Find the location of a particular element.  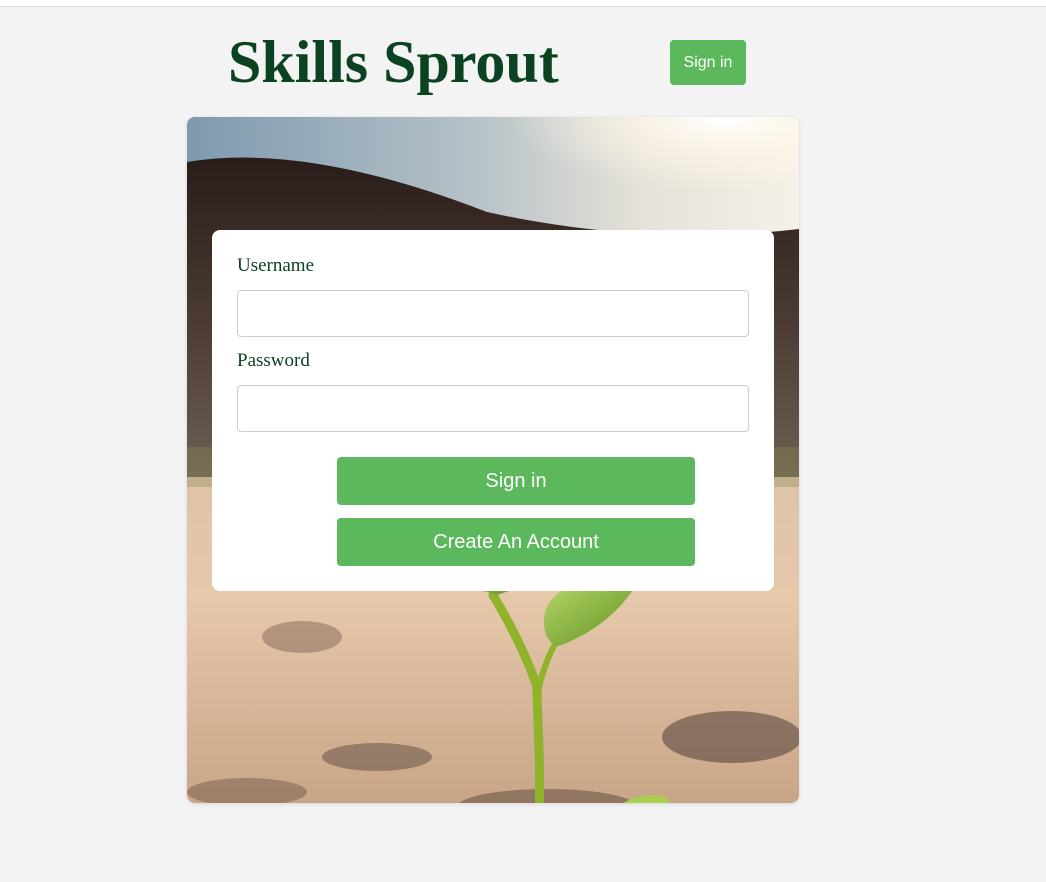

site-title: Skills Sprout is located at coordinates (393, 62).